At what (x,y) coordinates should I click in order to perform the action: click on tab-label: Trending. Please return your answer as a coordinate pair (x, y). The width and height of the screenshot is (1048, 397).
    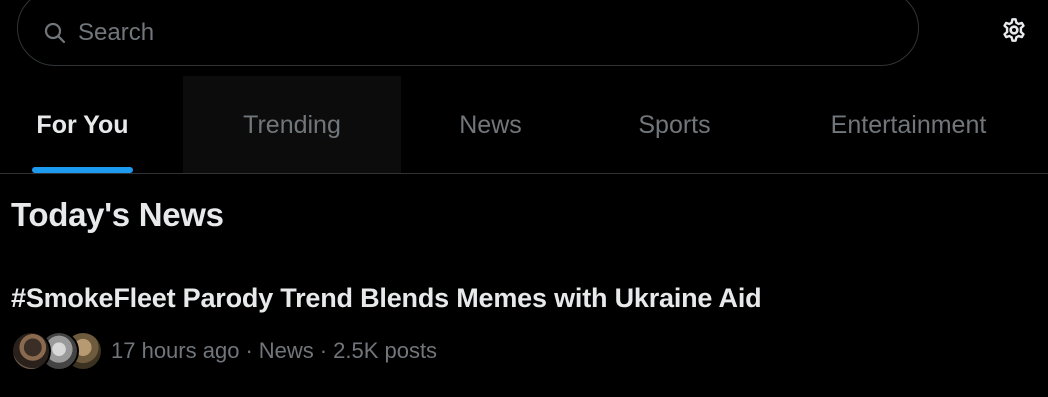
    Looking at the image, I should click on (292, 125).